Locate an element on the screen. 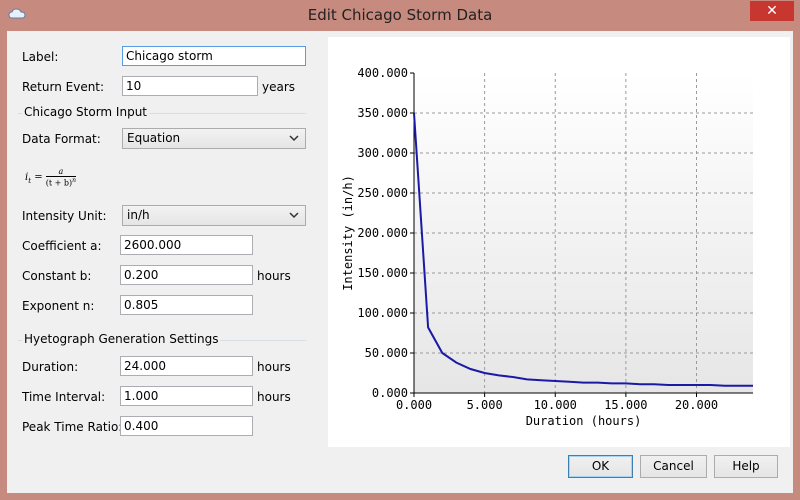  formula-numerator: a is located at coordinates (61, 172).